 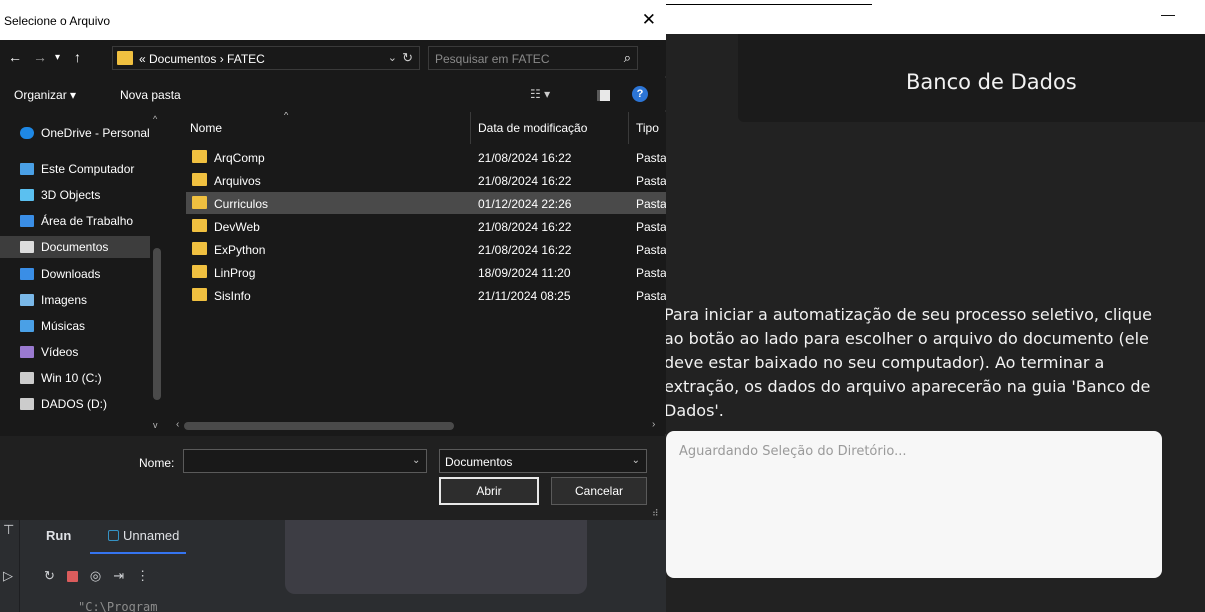 What do you see at coordinates (75, 133) in the screenshot?
I see `sidebar-item: OneDrive - Personal` at bounding box center [75, 133].